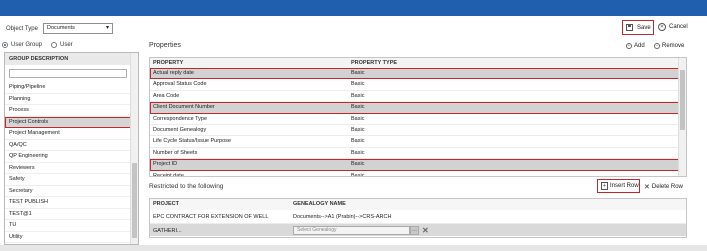 Image resolution: width=707 pixels, height=251 pixels. Describe the element at coordinates (107, 28) in the screenshot. I see `chevron-down-icon: ▾` at that location.